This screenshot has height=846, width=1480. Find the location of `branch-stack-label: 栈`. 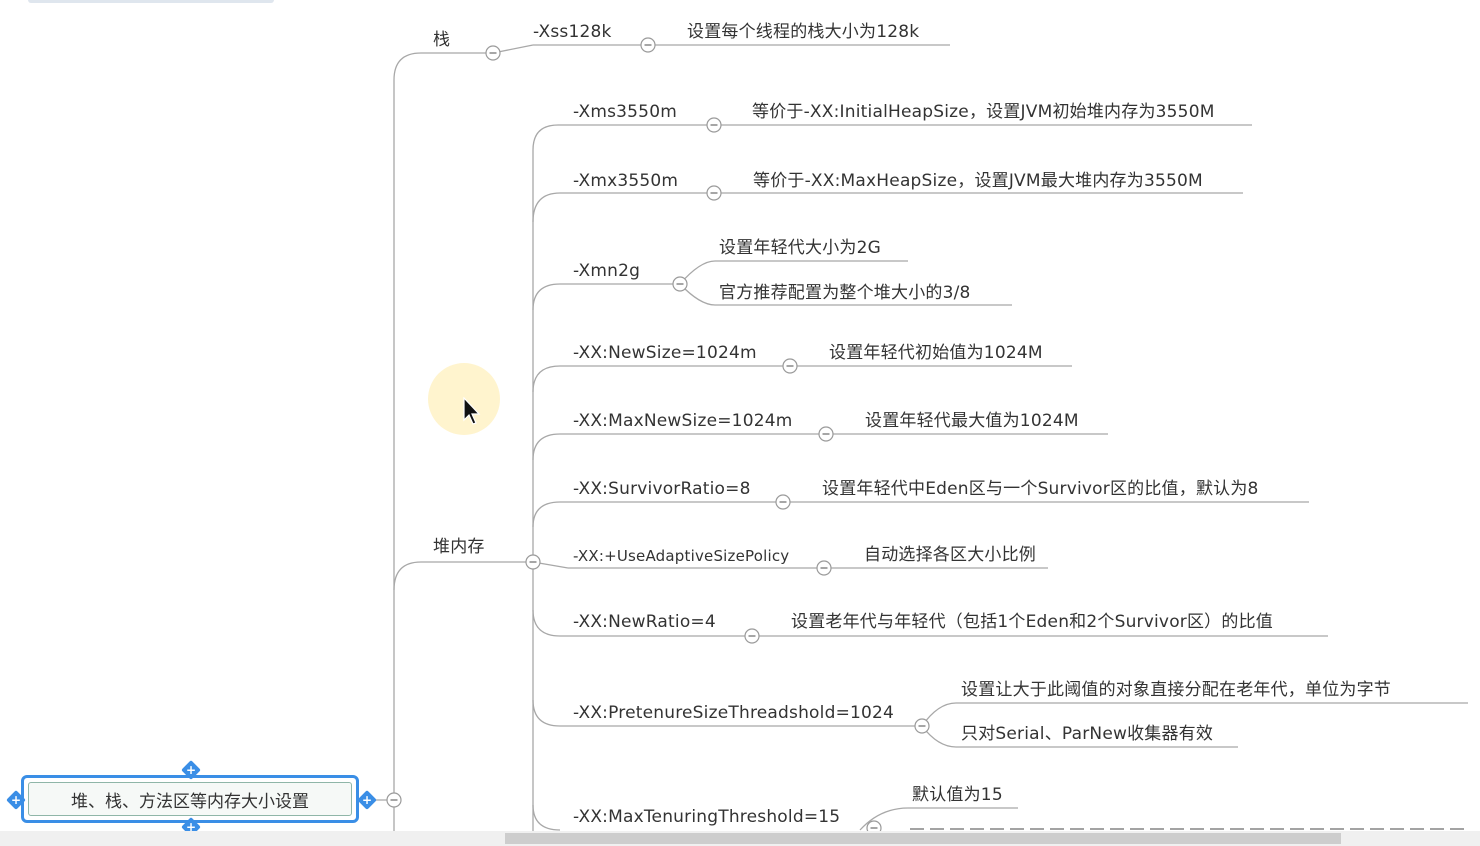

branch-stack-label: 栈 is located at coordinates (441, 40).